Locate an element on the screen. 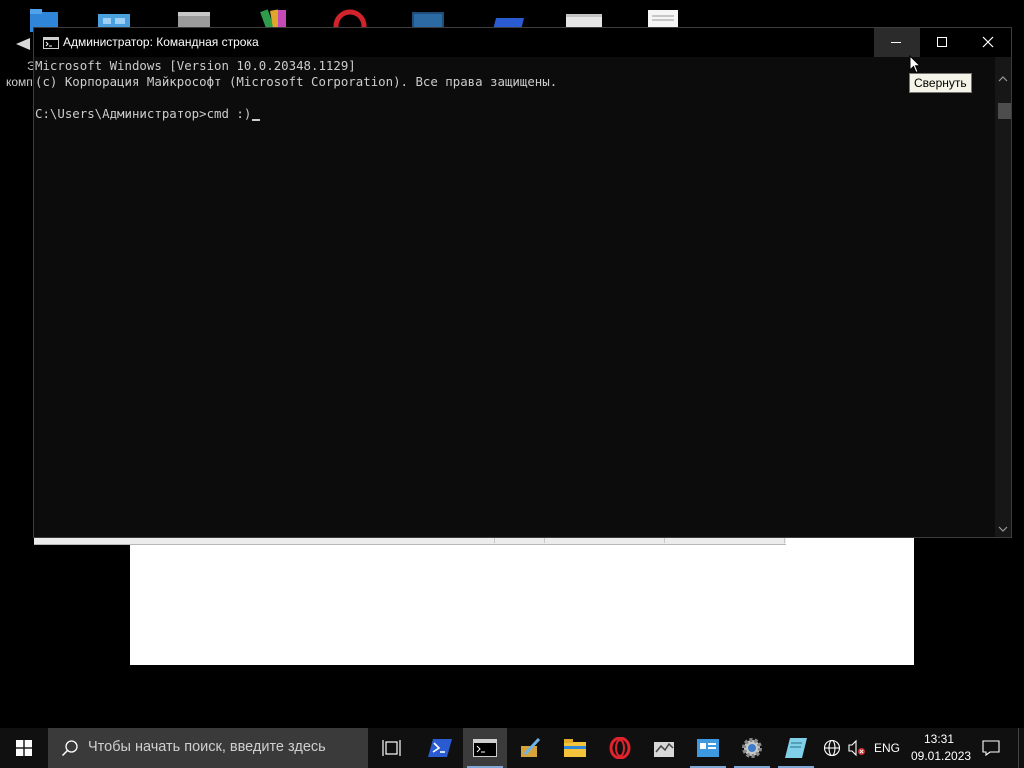 This screenshot has height=768, width=1024. taskbar-powershell is located at coordinates (440, 748).